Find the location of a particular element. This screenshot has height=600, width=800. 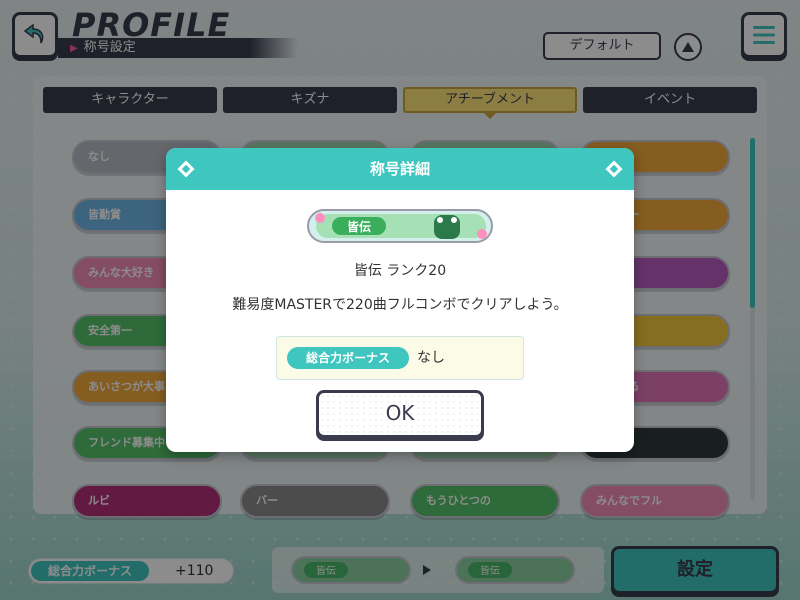

title-name: 皆伝 ランク20 is located at coordinates (400, 271).